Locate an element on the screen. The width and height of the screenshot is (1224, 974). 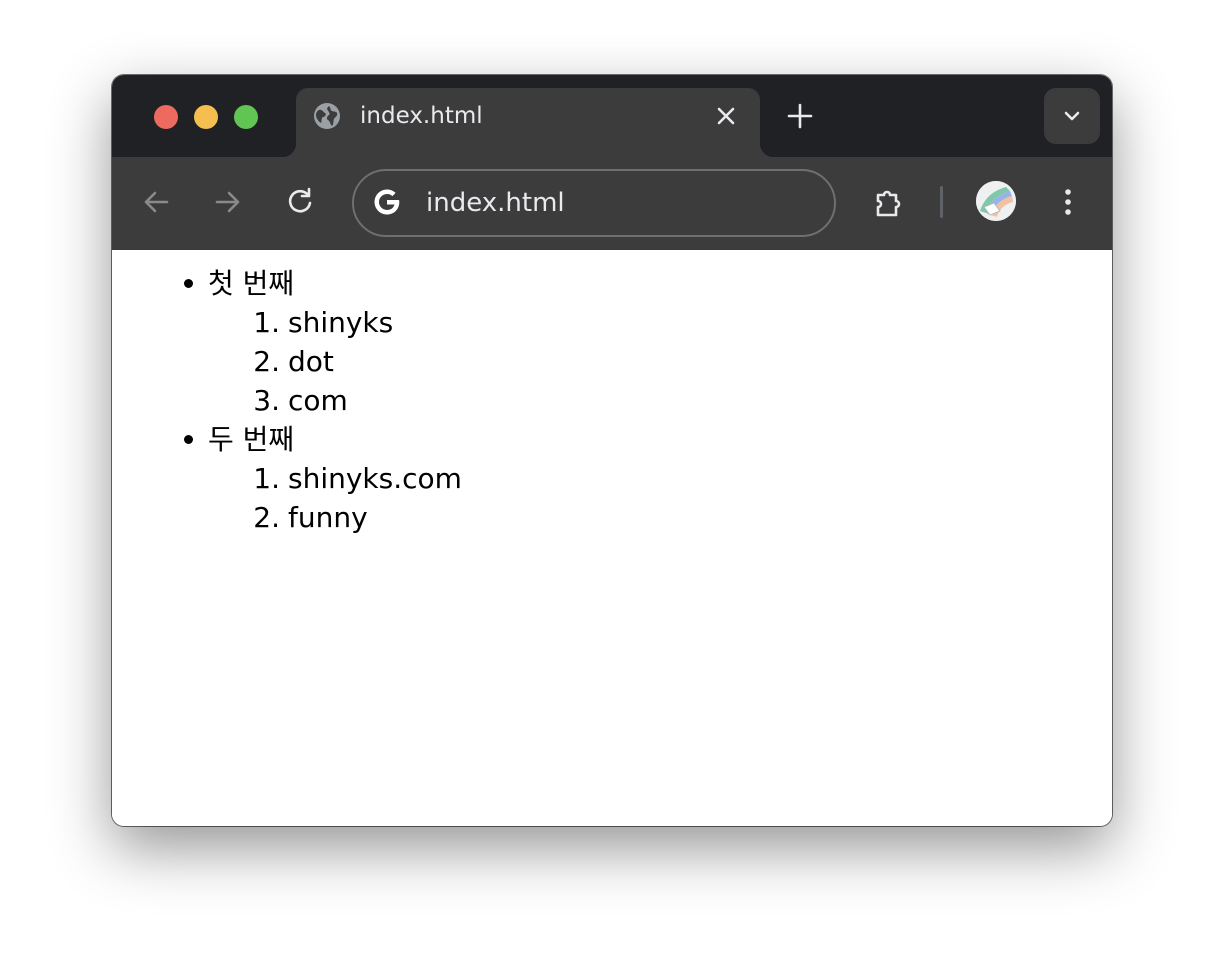
profile-picture-icon is located at coordinates (996, 201).